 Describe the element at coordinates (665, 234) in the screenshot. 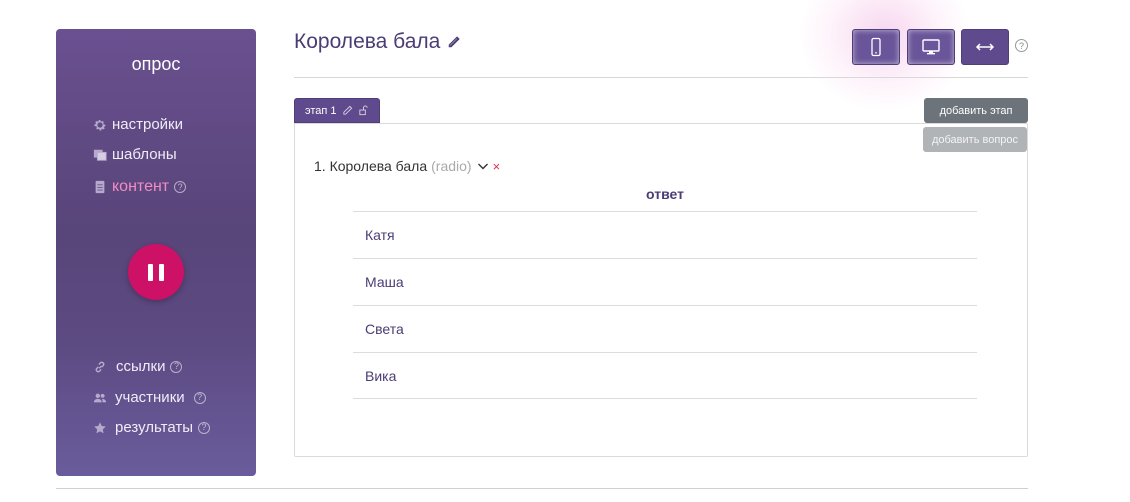

I see `answer-row: Катя` at that location.